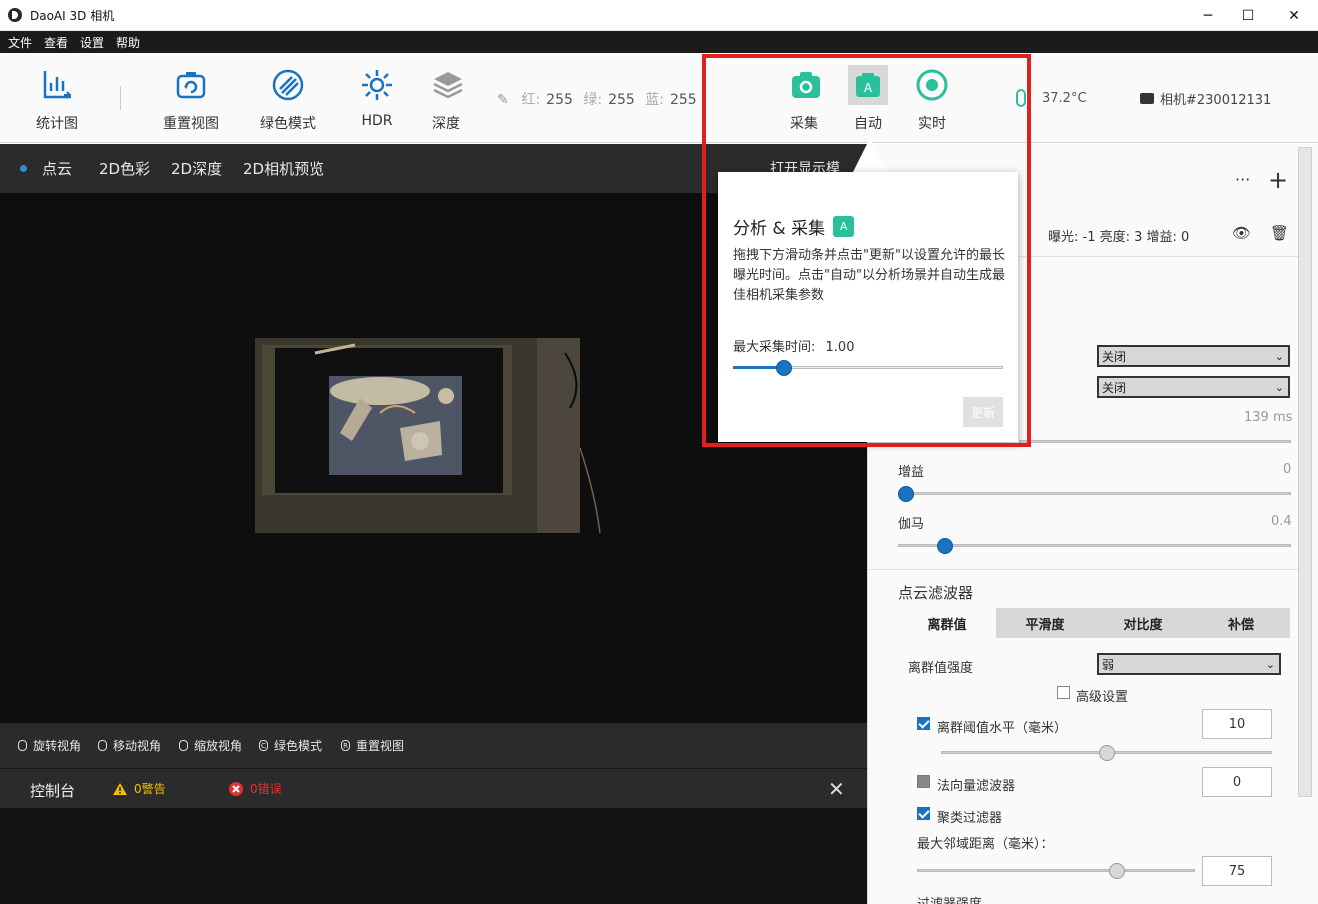 This screenshot has height=904, width=1318. What do you see at coordinates (255, 788) in the screenshot?
I see `error-count: 0错误` at bounding box center [255, 788].